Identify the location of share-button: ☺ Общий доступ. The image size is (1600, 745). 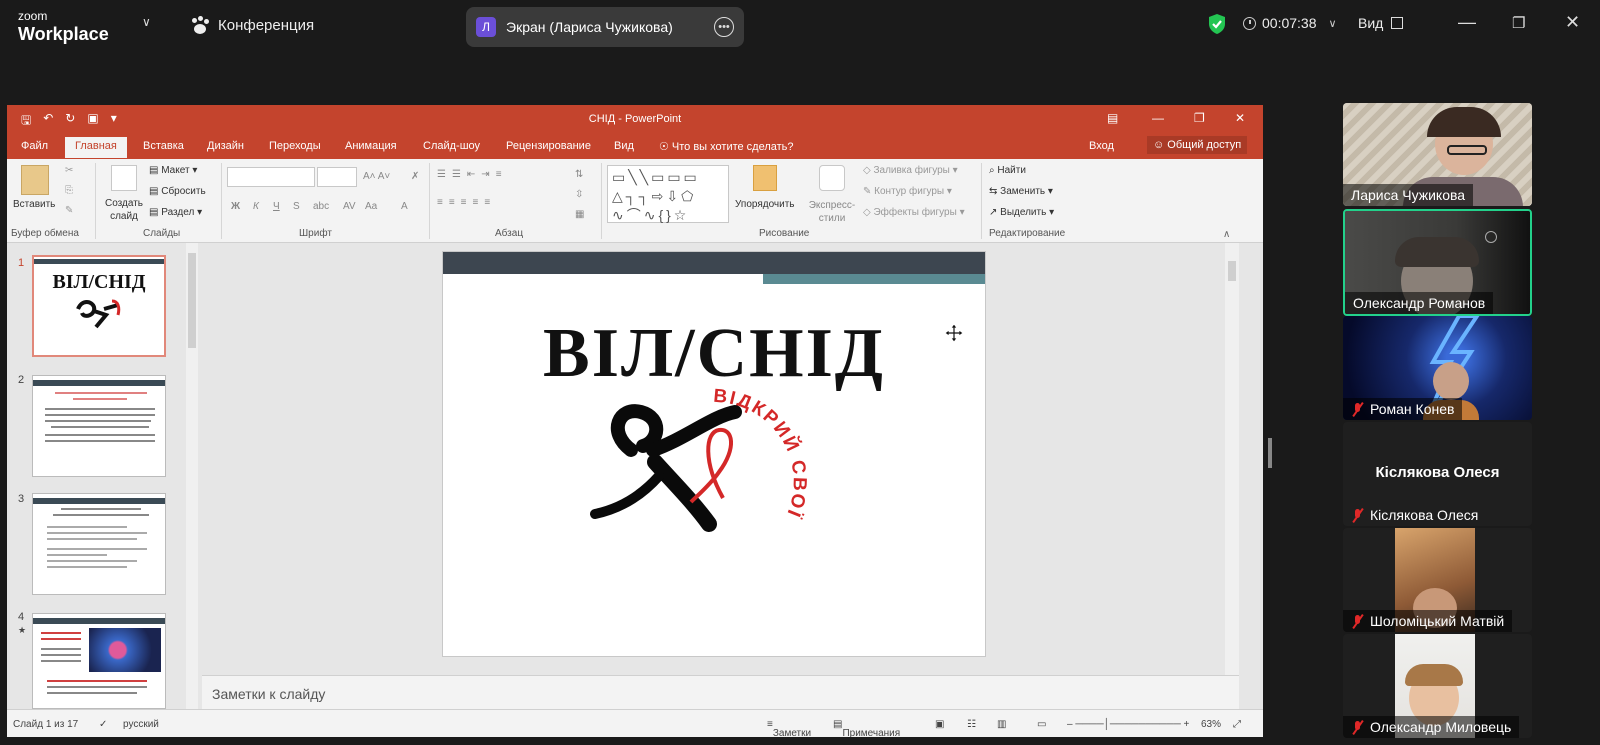
(1197, 145).